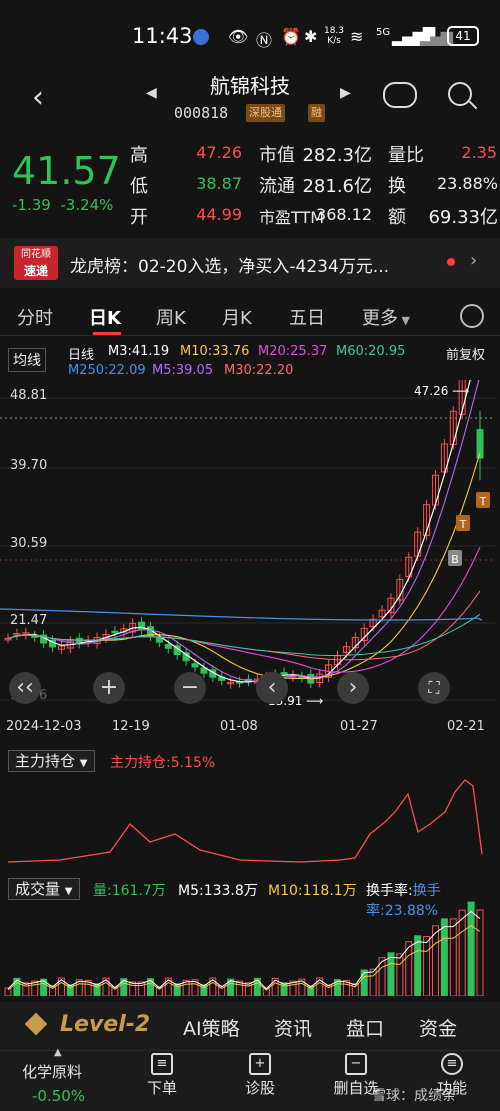 The width and height of the screenshot is (500, 1111). Describe the element at coordinates (311, 36) in the screenshot. I see `bluetooth-icon: ✱` at that location.